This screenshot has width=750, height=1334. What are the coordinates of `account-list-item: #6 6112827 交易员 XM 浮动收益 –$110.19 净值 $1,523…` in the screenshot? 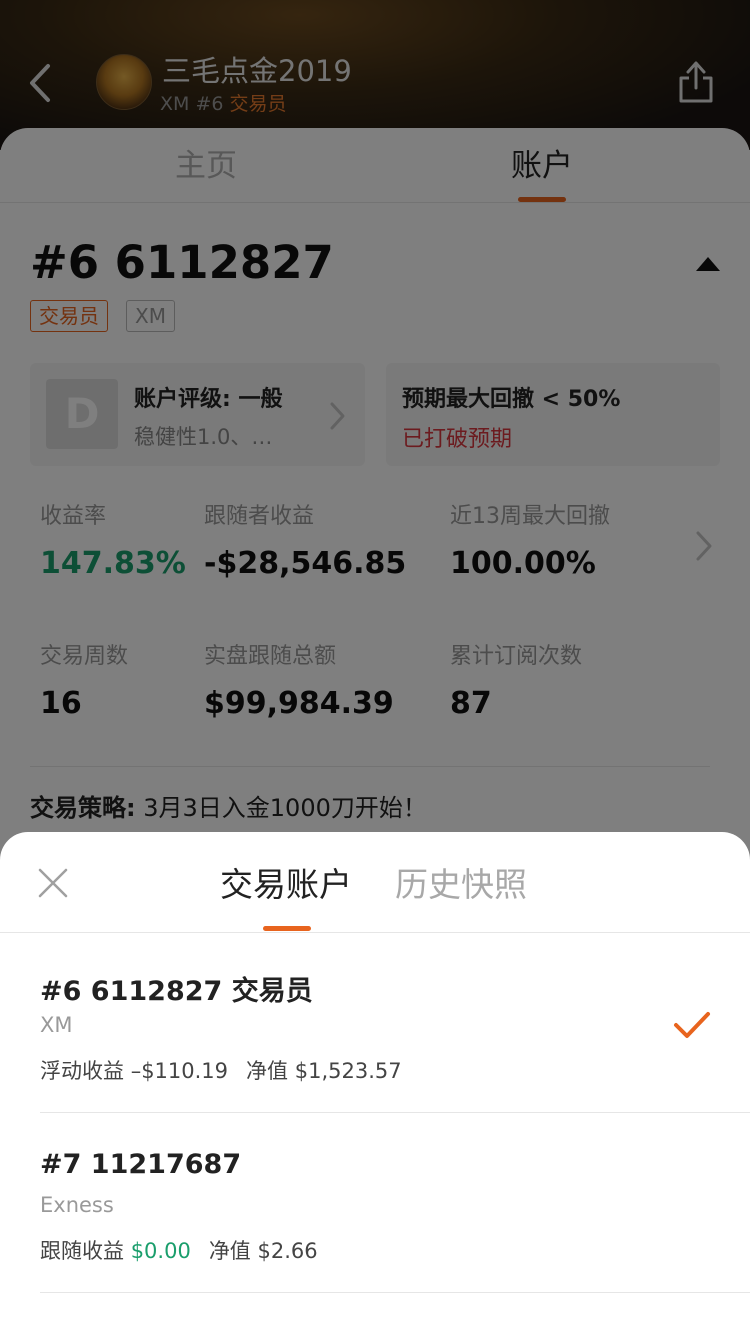 It's located at (375, 1023).